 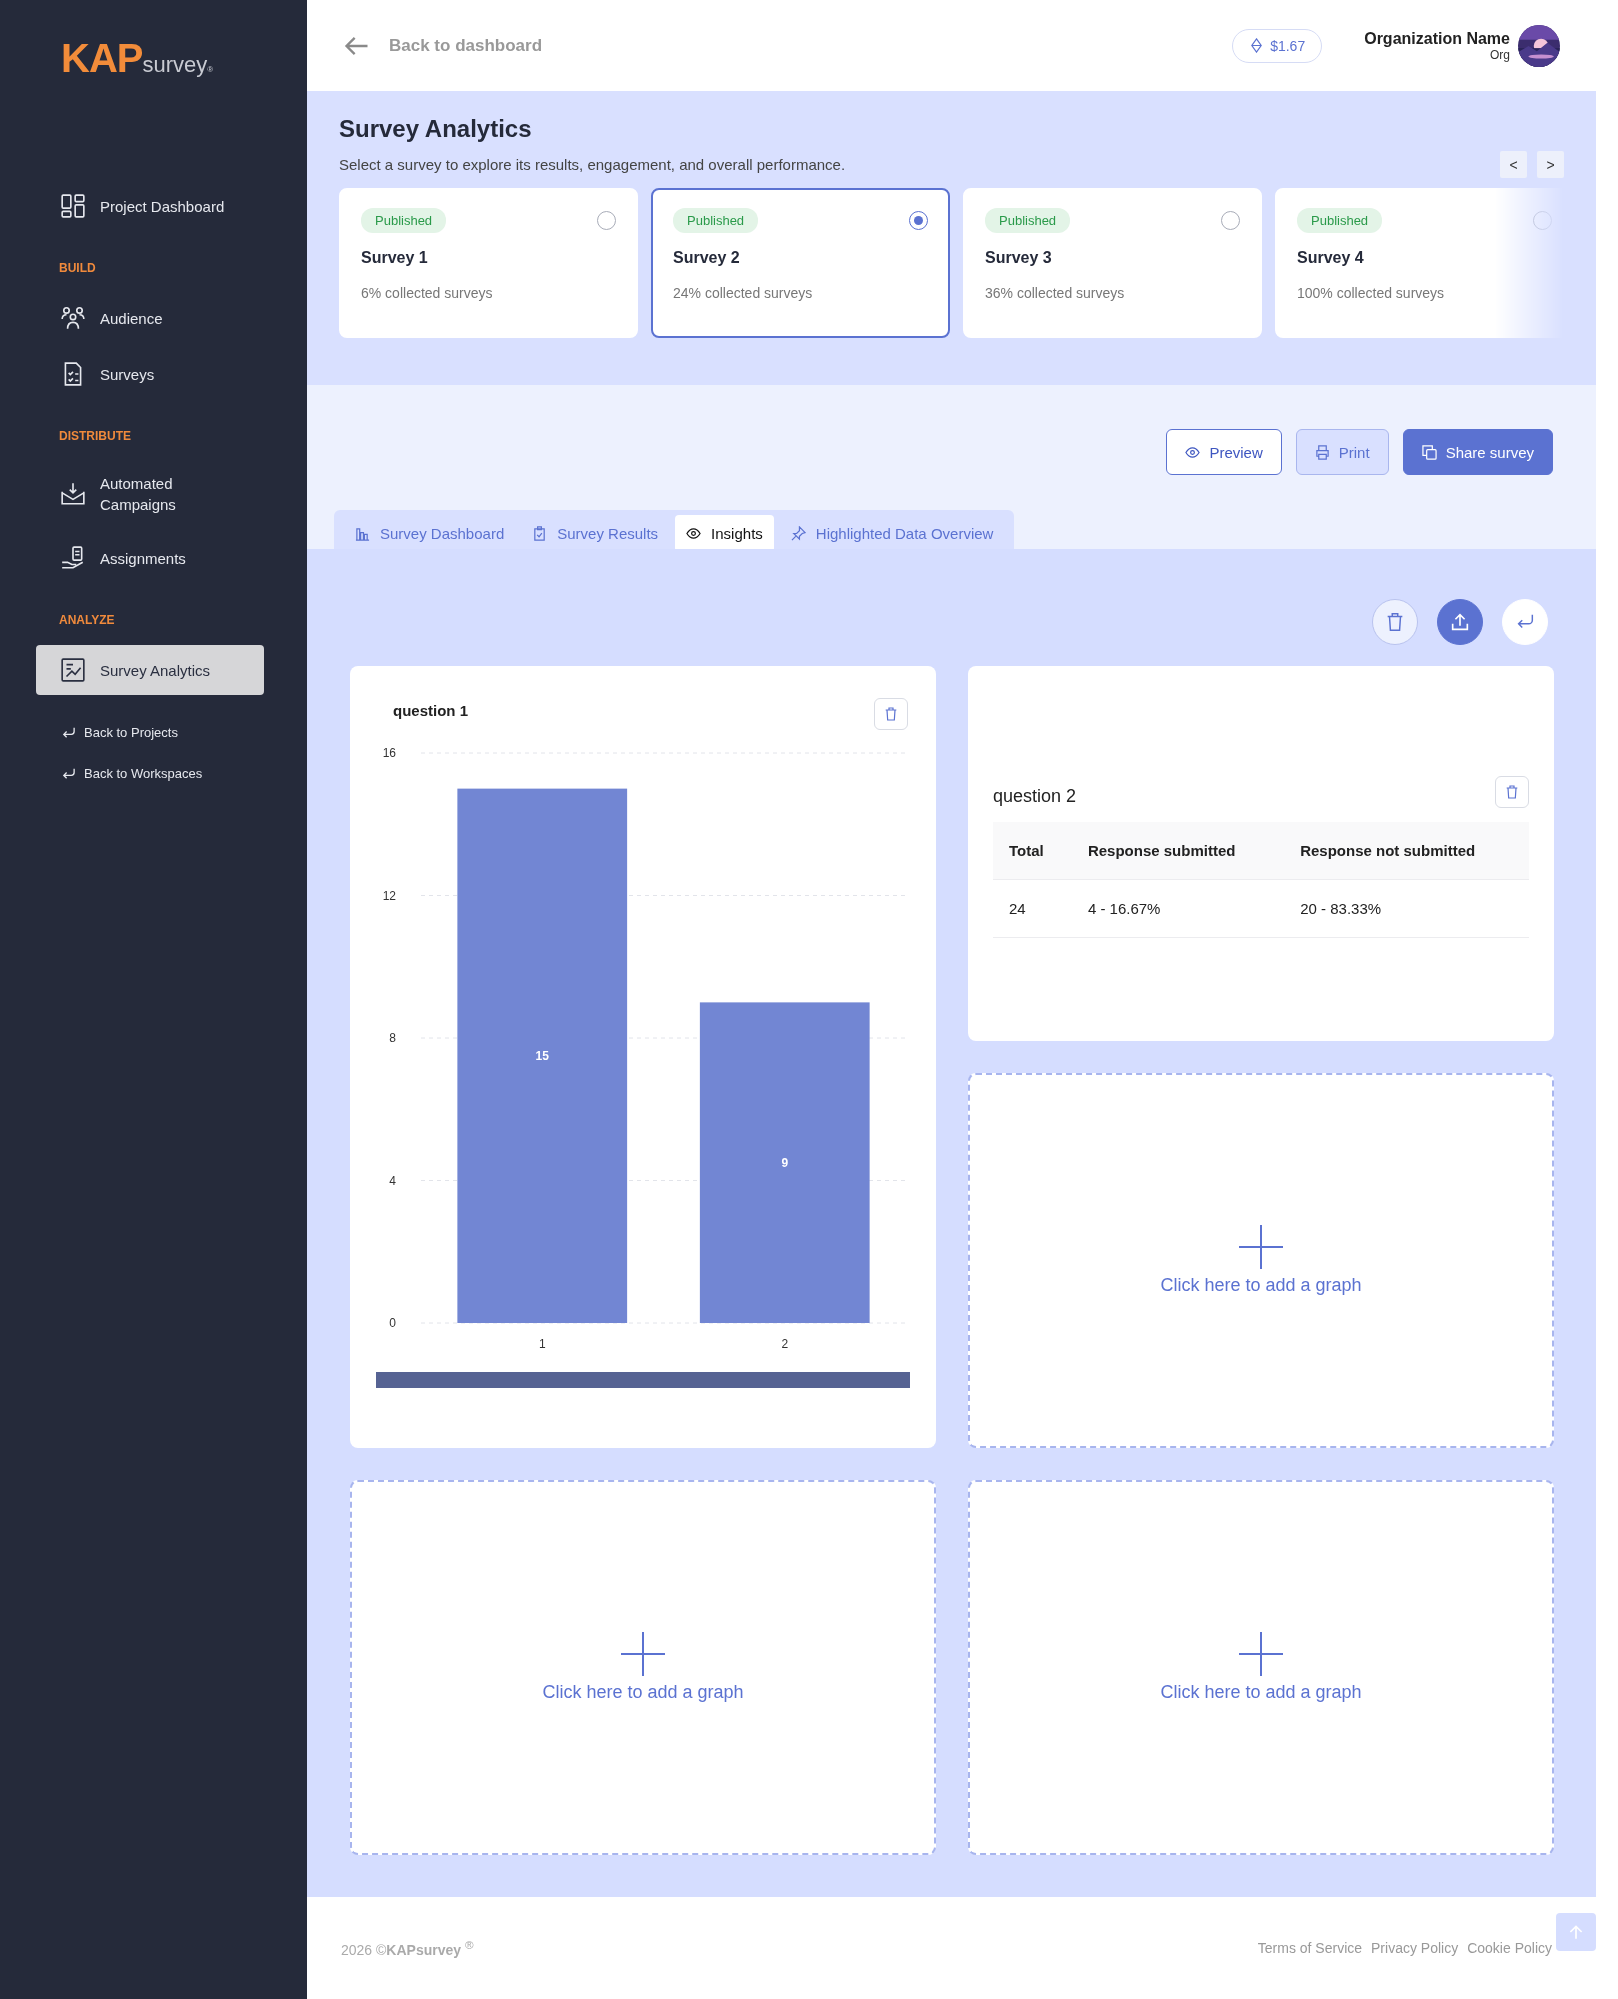 What do you see at coordinates (1178, 908) in the screenshot?
I see `table-cell: 4 - 16.67%` at bounding box center [1178, 908].